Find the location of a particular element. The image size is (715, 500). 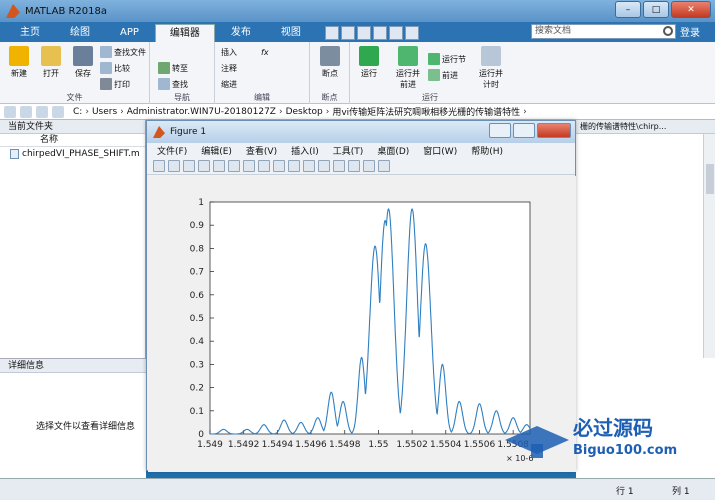

maximize-button: □ is located at coordinates (656, 9).